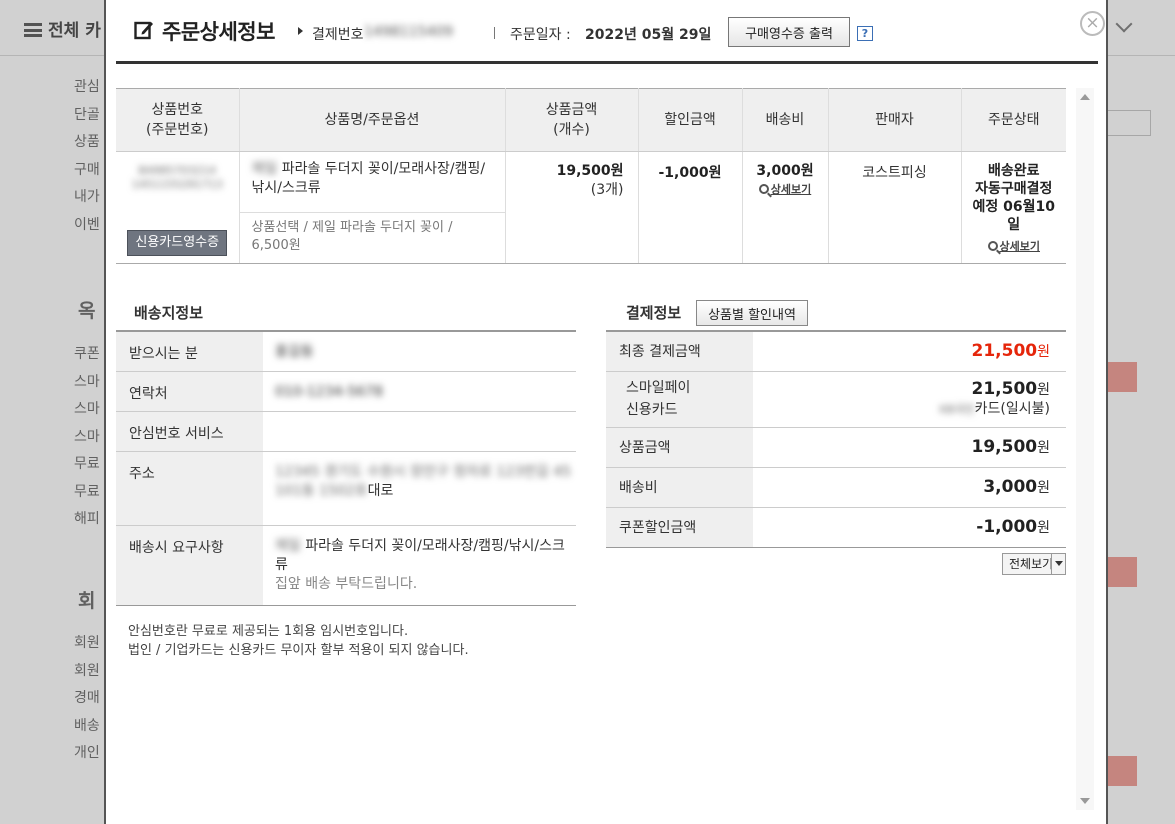 The height and width of the screenshot is (824, 1175). What do you see at coordinates (909, 351) in the screenshot?
I see `final-amount-cell: 21,500원` at bounding box center [909, 351].